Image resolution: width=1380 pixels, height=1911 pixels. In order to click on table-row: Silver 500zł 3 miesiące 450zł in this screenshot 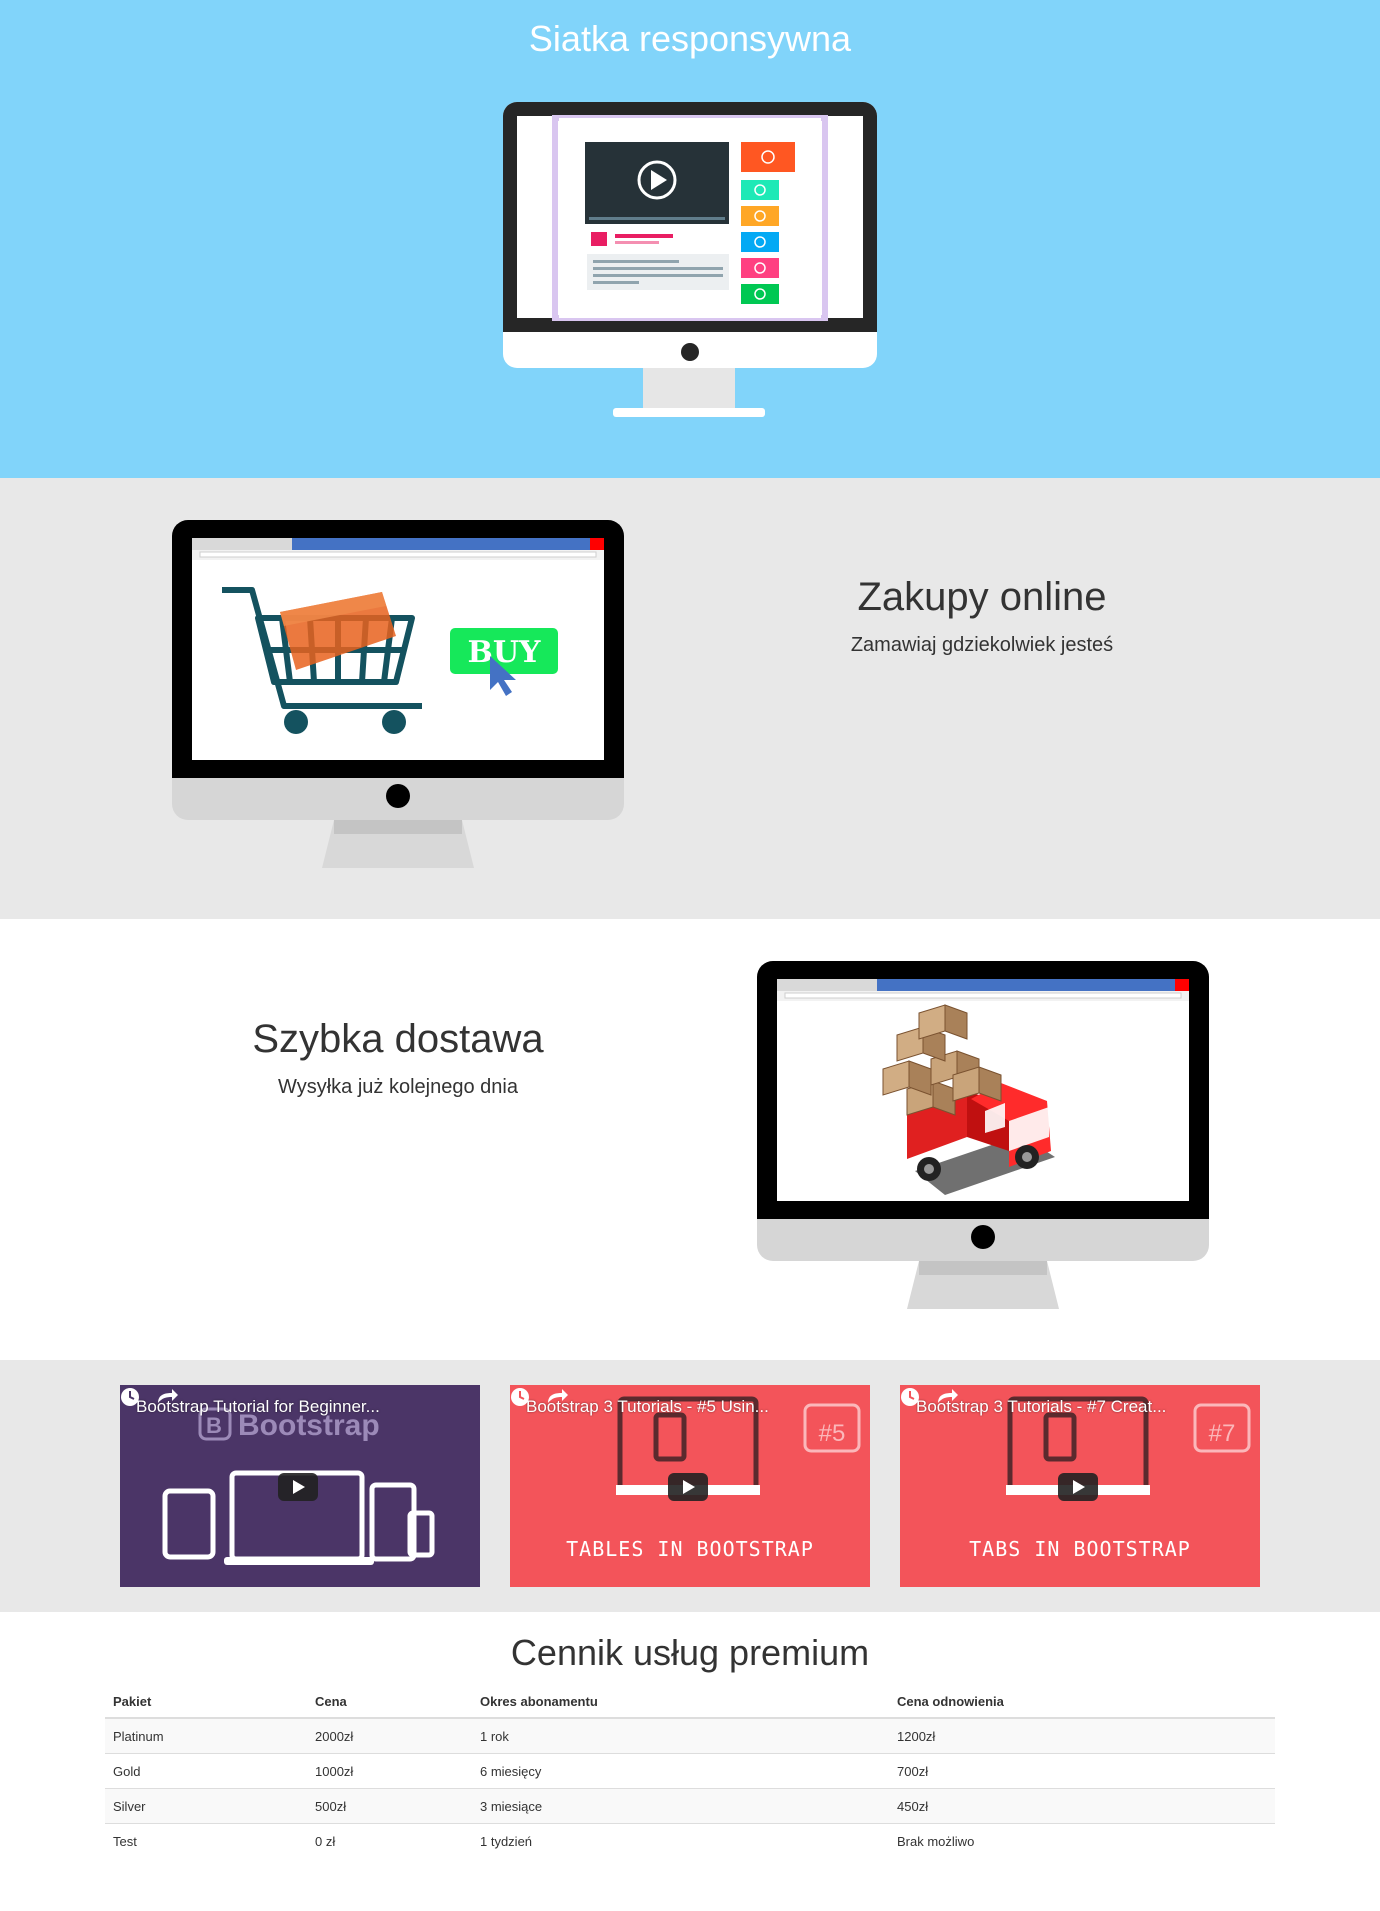, I will do `click(690, 1806)`.